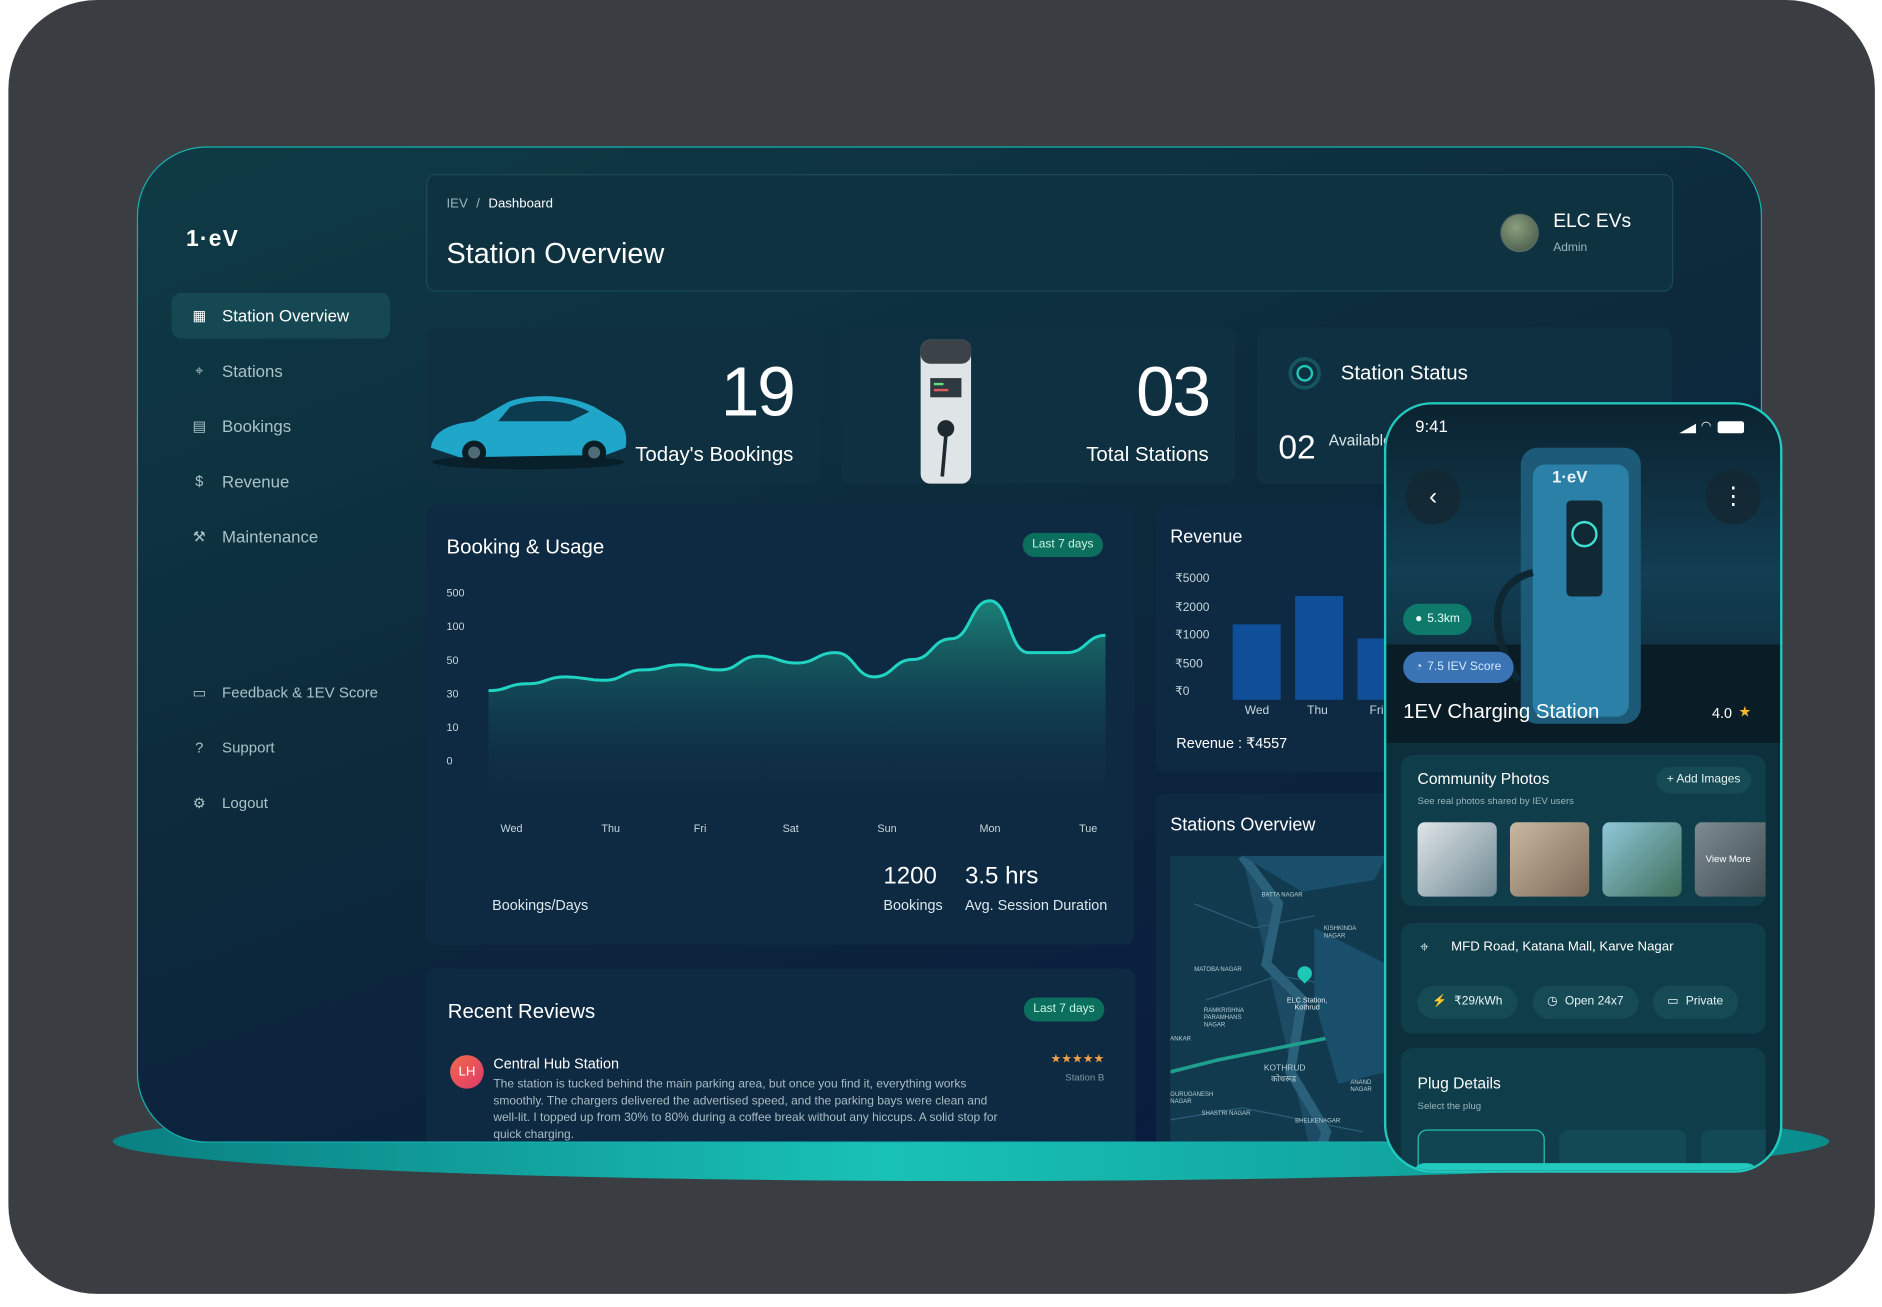 This screenshot has width=1882, height=1307. I want to click on car-image, so click(528, 433).